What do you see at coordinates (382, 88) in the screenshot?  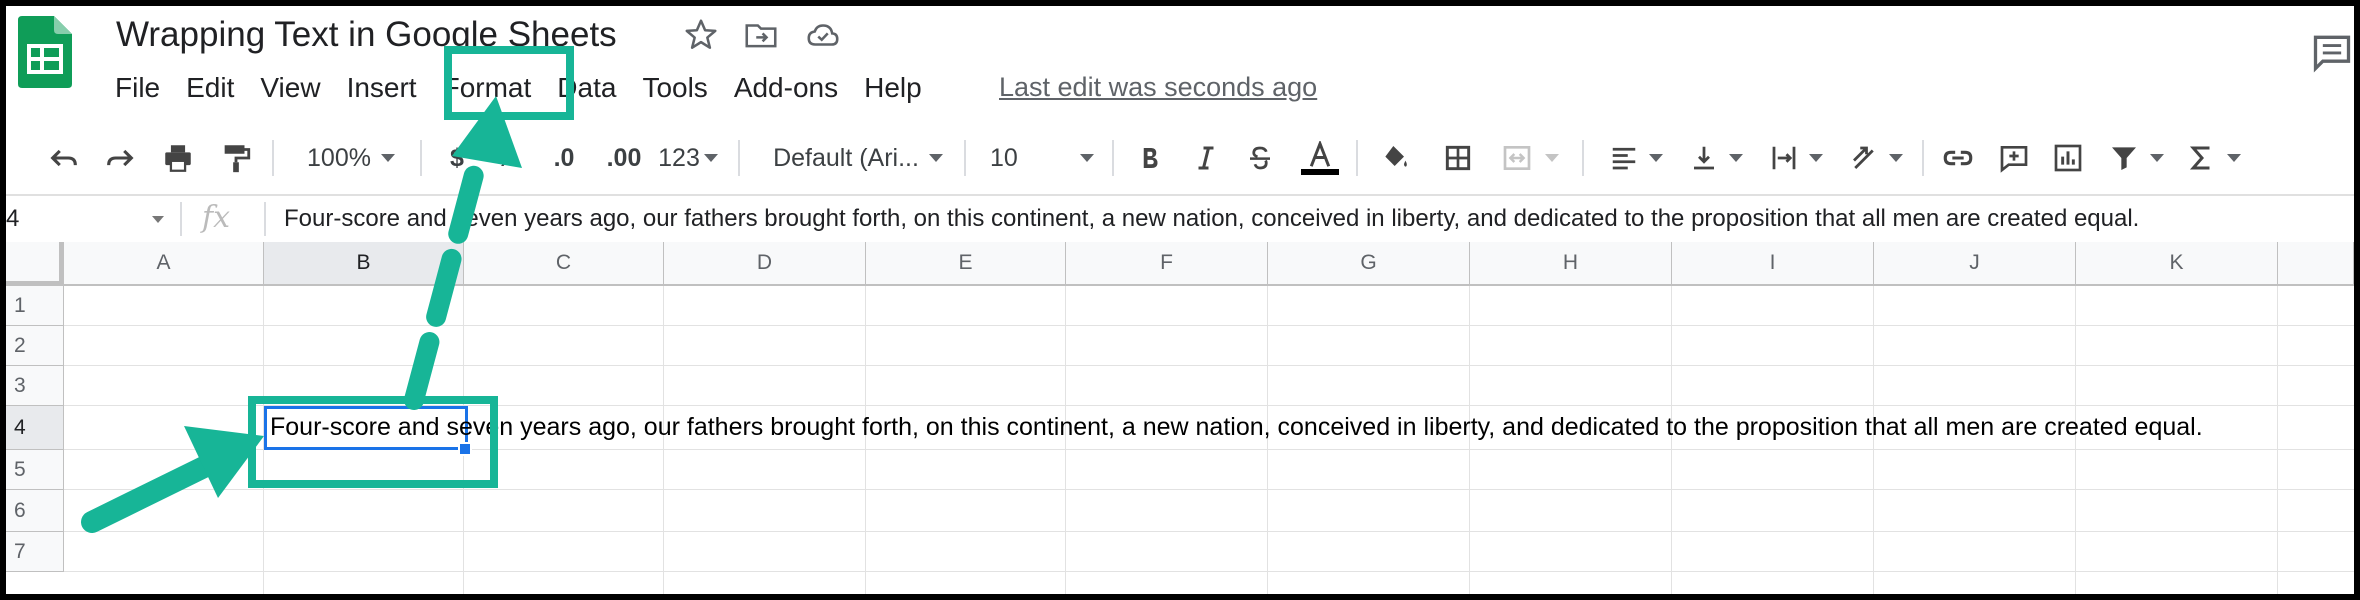 I see `menu-insert: Insert` at bounding box center [382, 88].